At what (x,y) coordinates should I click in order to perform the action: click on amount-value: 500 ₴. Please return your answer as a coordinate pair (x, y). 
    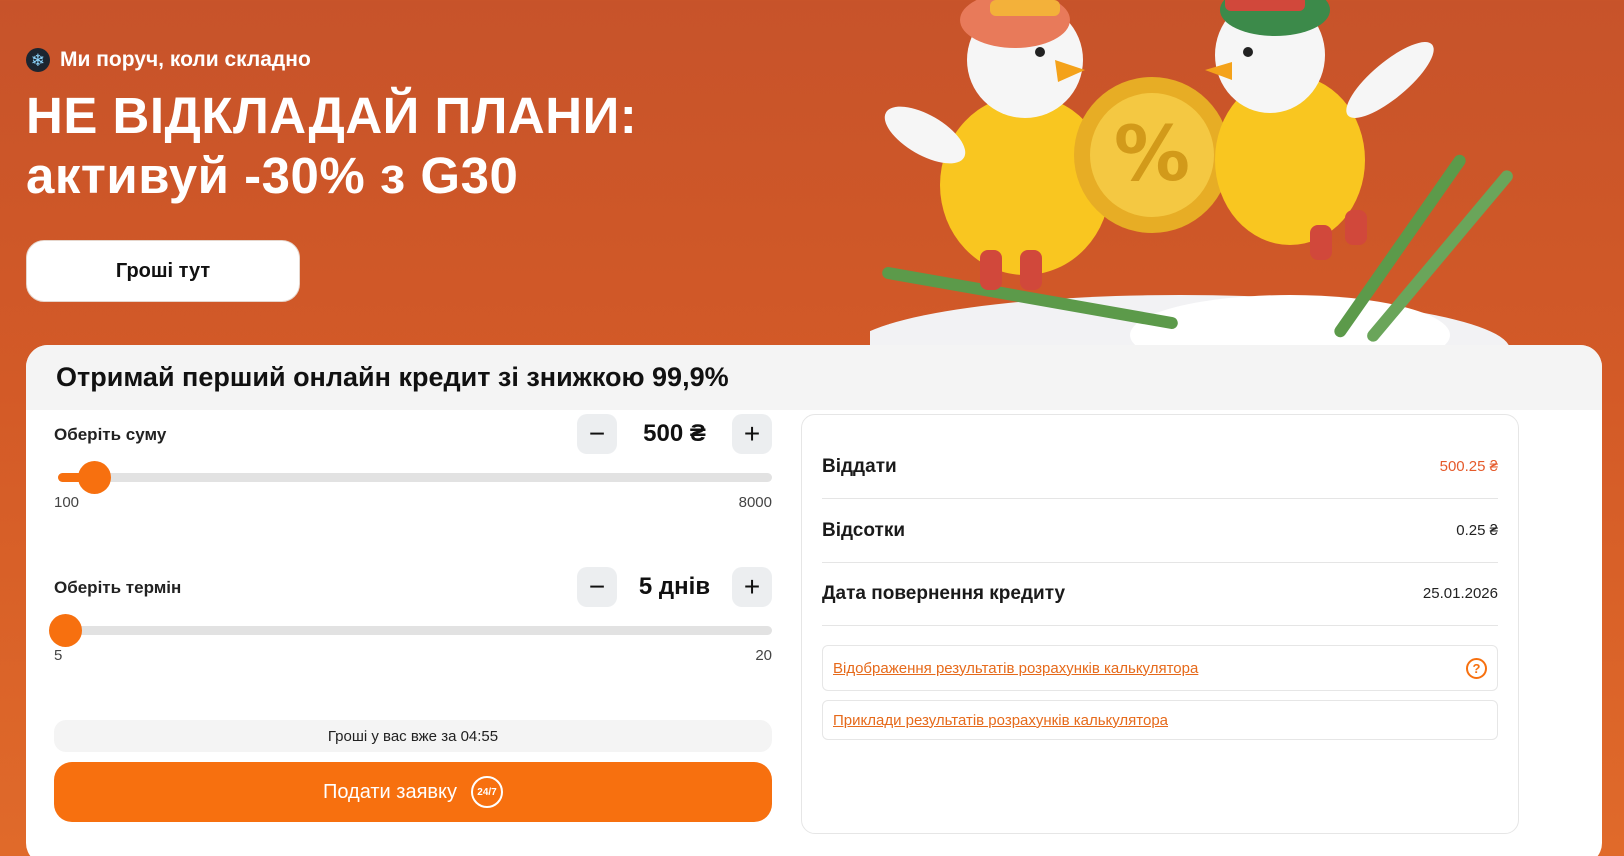
    Looking at the image, I should click on (674, 433).